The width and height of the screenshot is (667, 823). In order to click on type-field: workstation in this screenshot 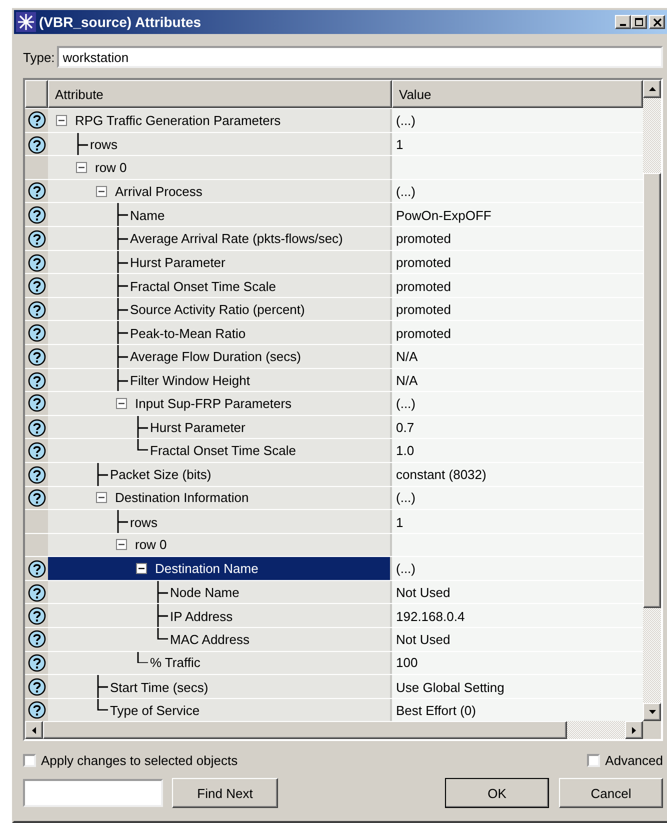, I will do `click(359, 57)`.